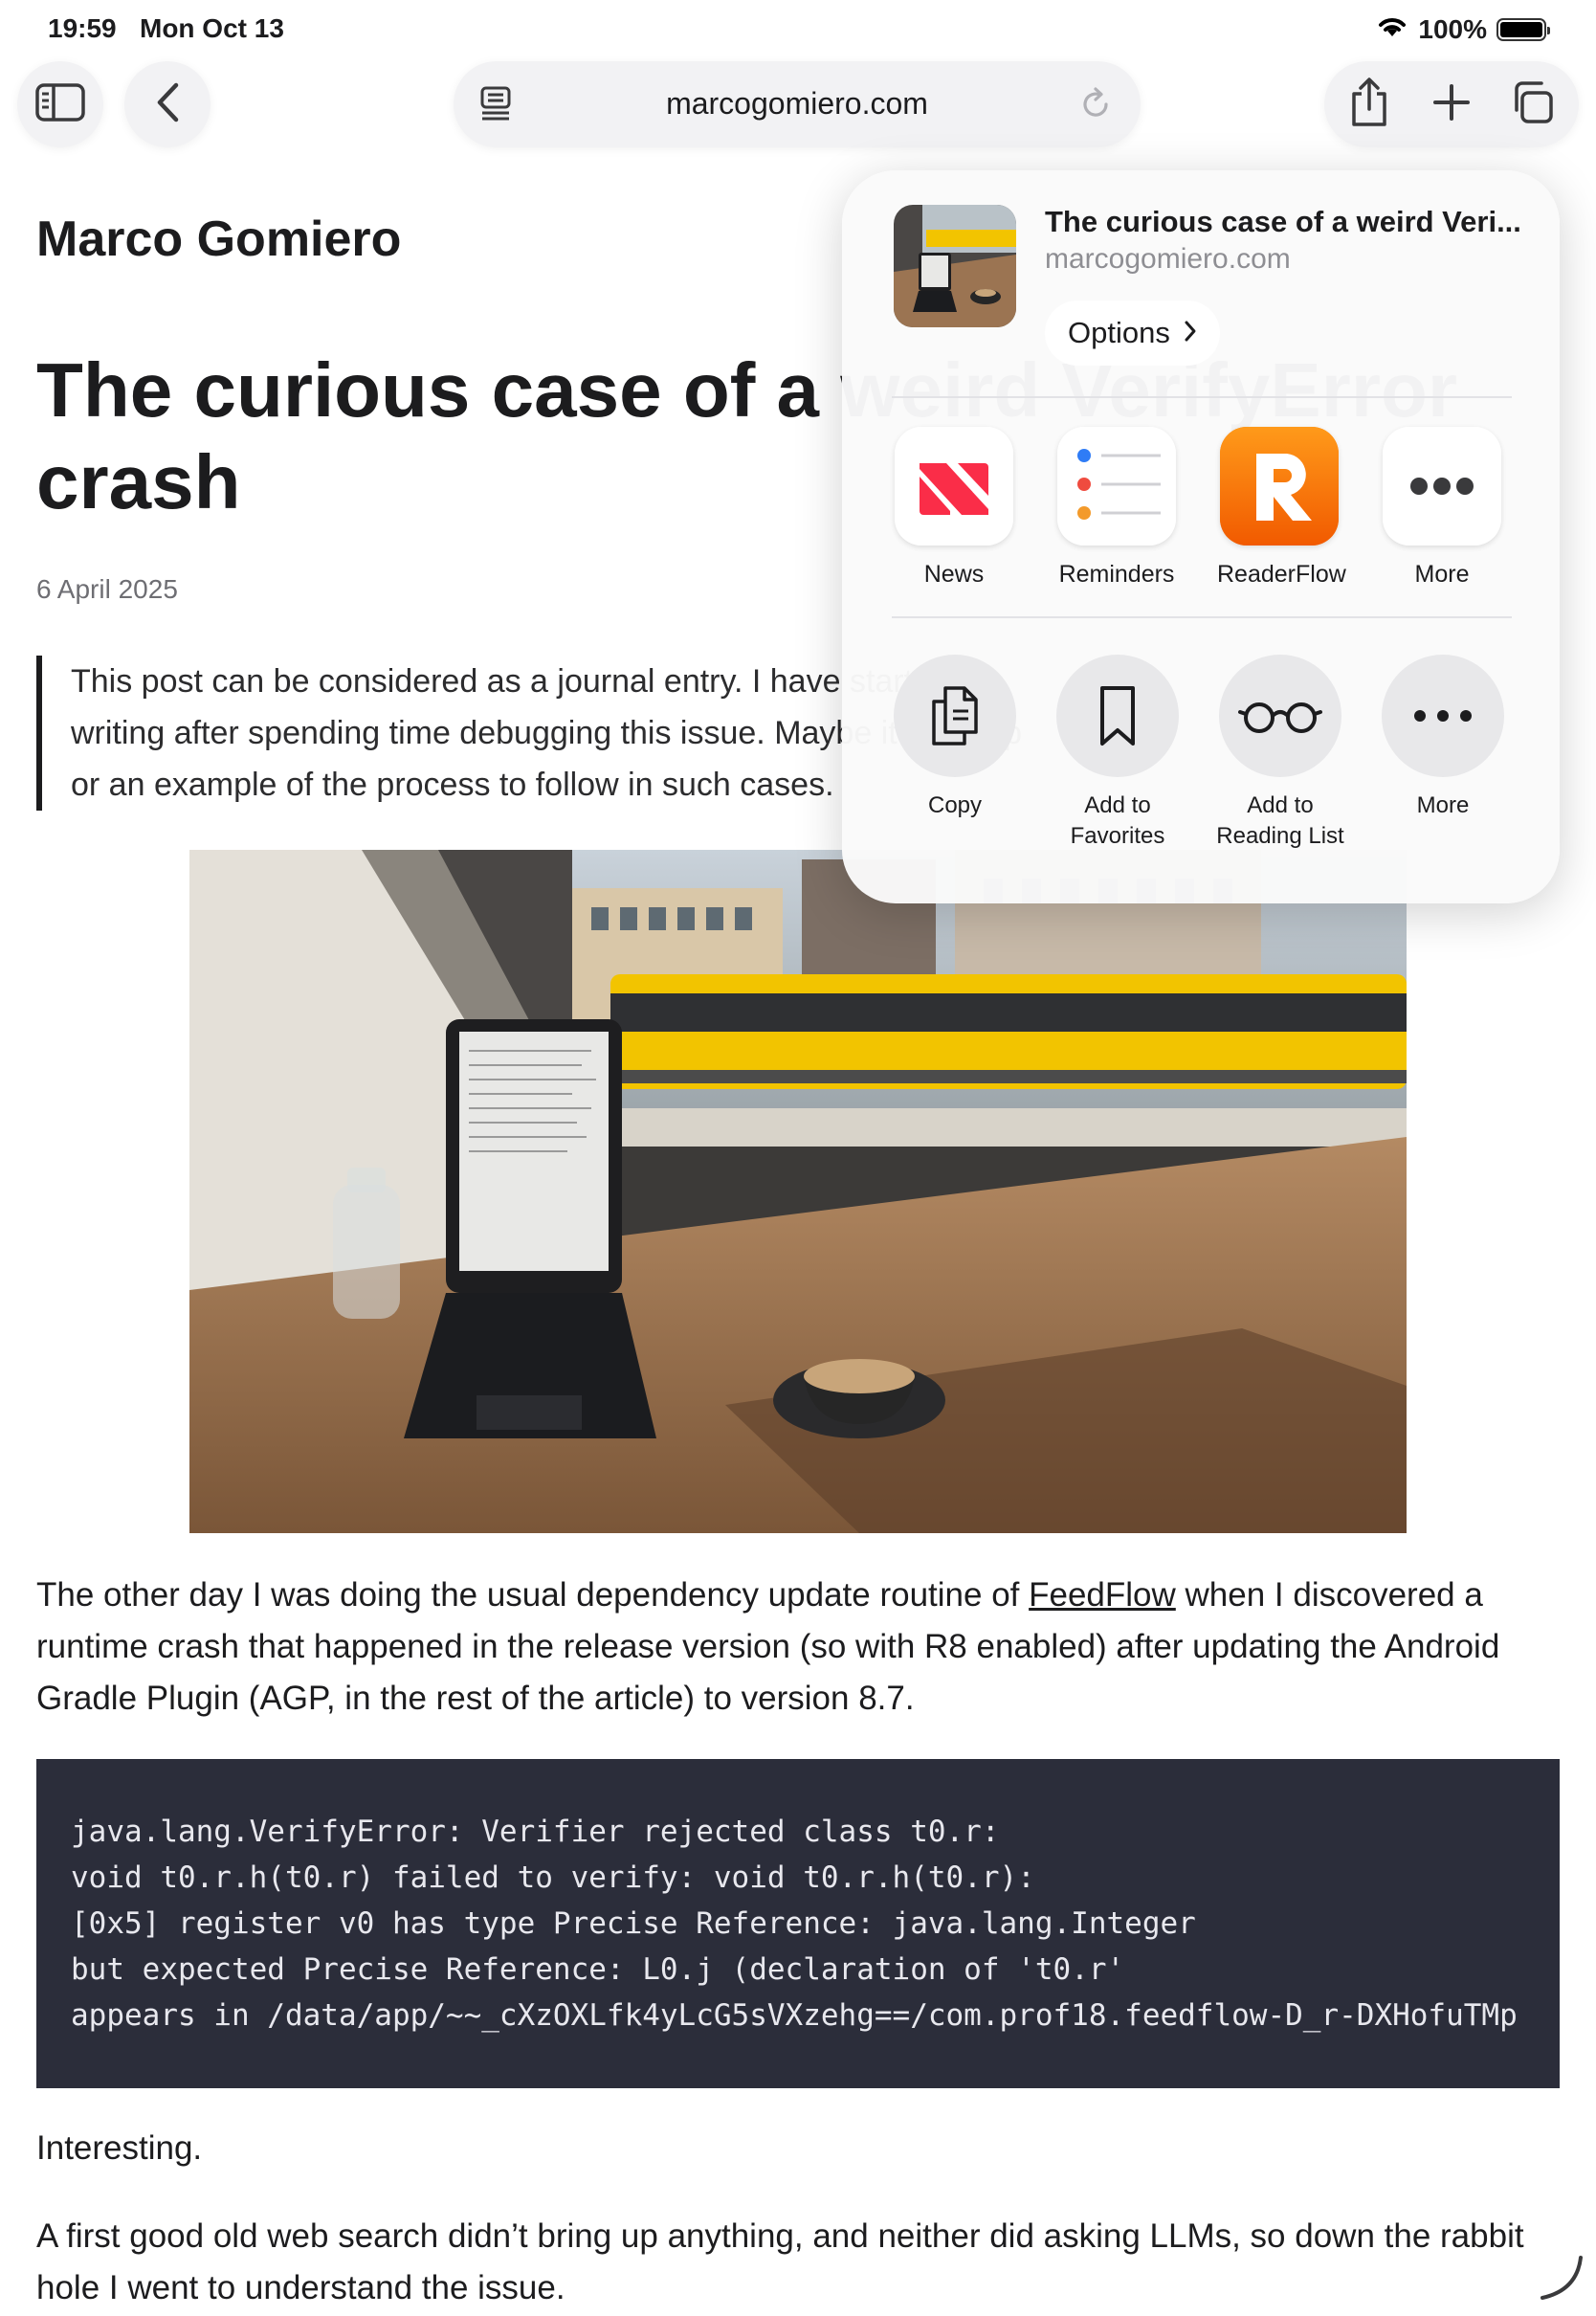 The height and width of the screenshot is (2316, 1596). What do you see at coordinates (1442, 574) in the screenshot?
I see `app-label: More` at bounding box center [1442, 574].